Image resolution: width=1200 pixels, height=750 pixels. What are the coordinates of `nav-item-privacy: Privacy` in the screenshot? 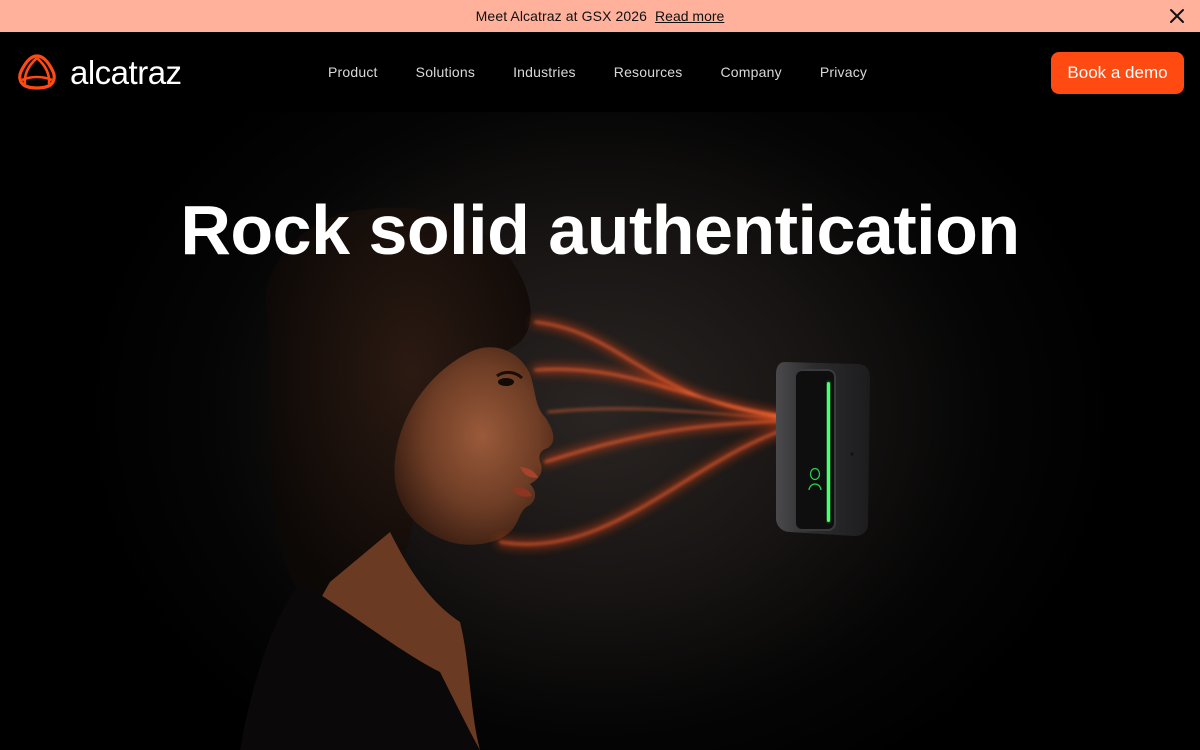 It's located at (843, 72).